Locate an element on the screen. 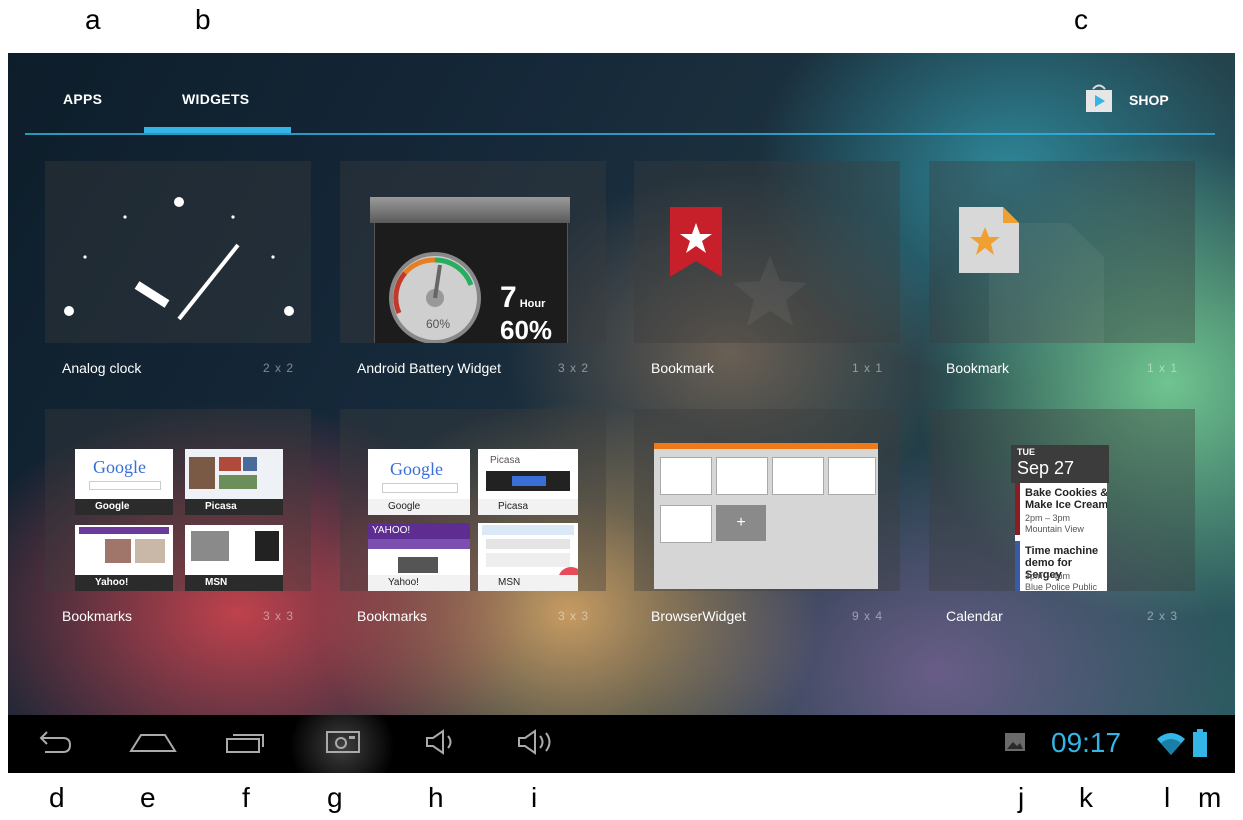 This screenshot has height=820, width=1243. callout-k: k is located at coordinates (1086, 797).